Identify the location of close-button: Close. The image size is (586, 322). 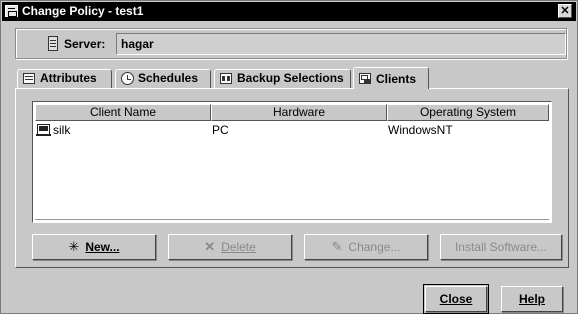
(456, 299).